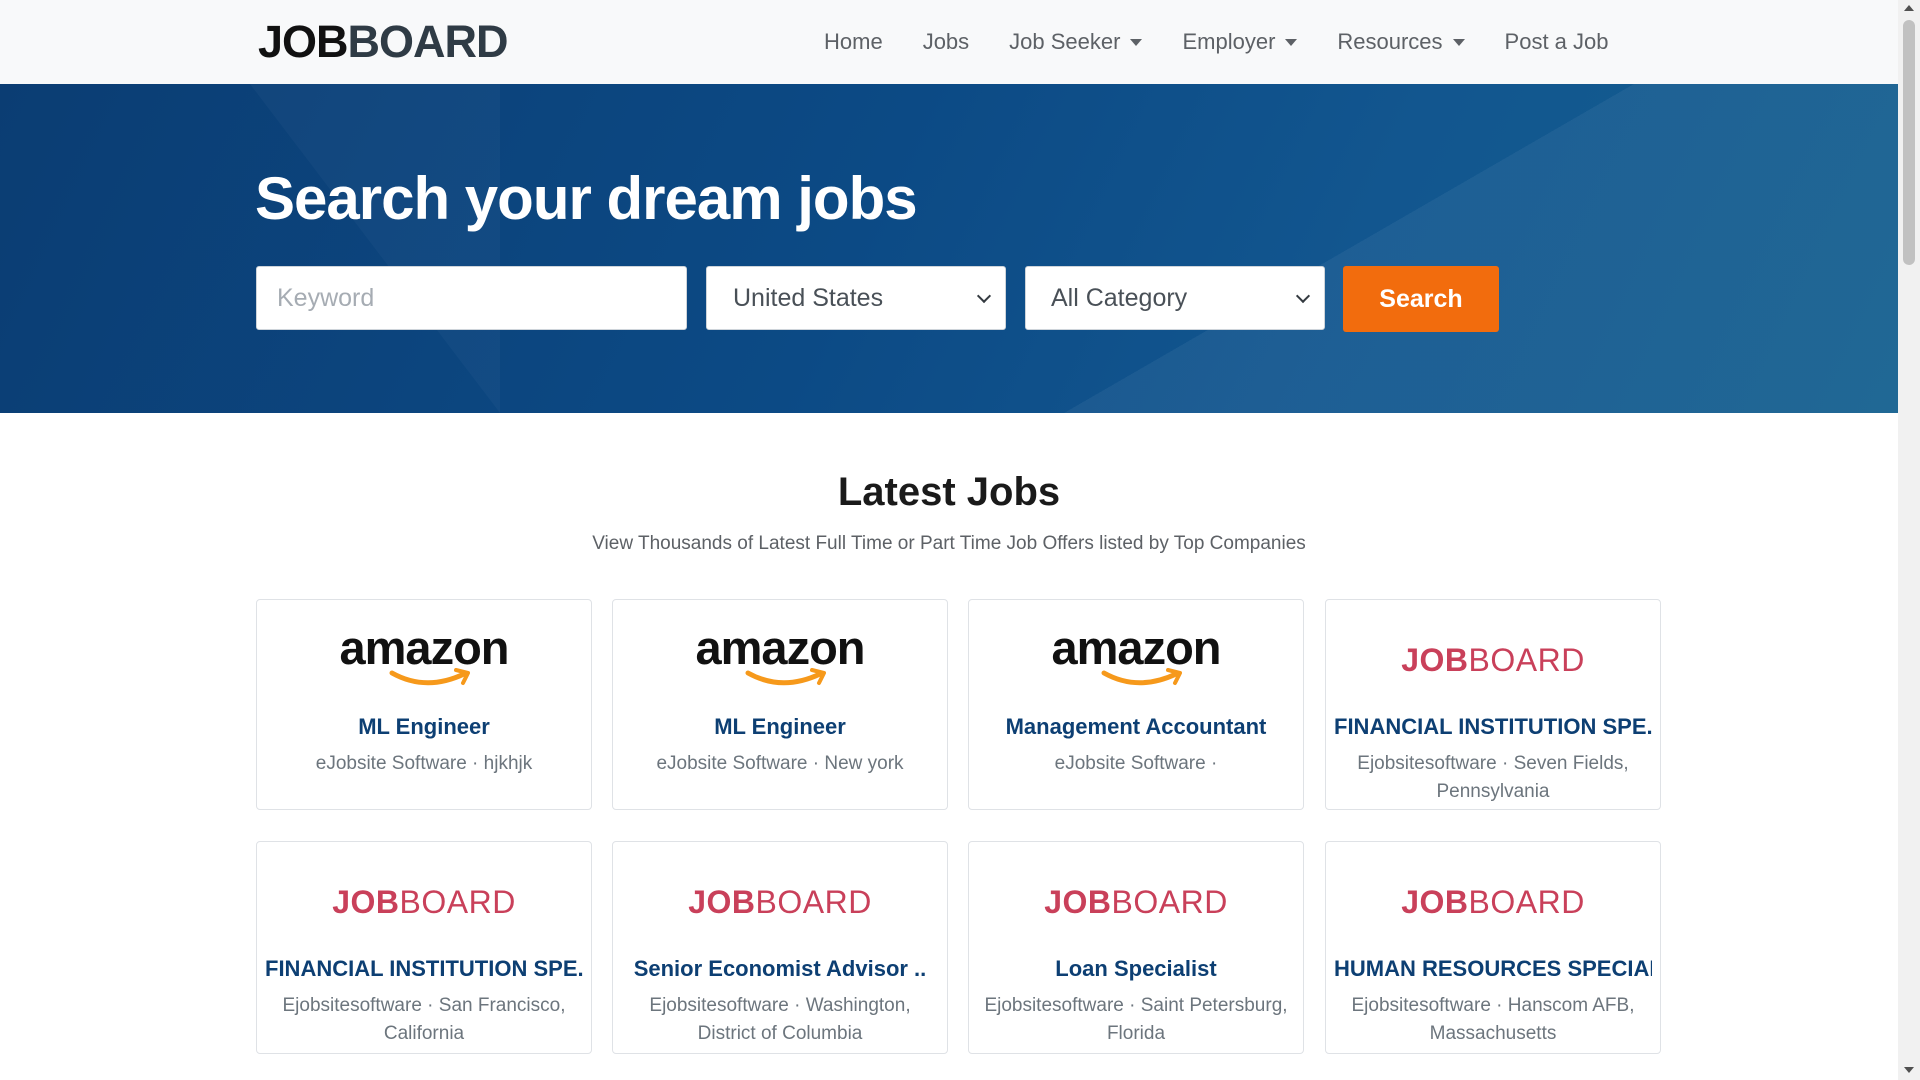  Describe the element at coordinates (383, 42) in the screenshot. I see `brand-logo: JOBBOARD` at that location.